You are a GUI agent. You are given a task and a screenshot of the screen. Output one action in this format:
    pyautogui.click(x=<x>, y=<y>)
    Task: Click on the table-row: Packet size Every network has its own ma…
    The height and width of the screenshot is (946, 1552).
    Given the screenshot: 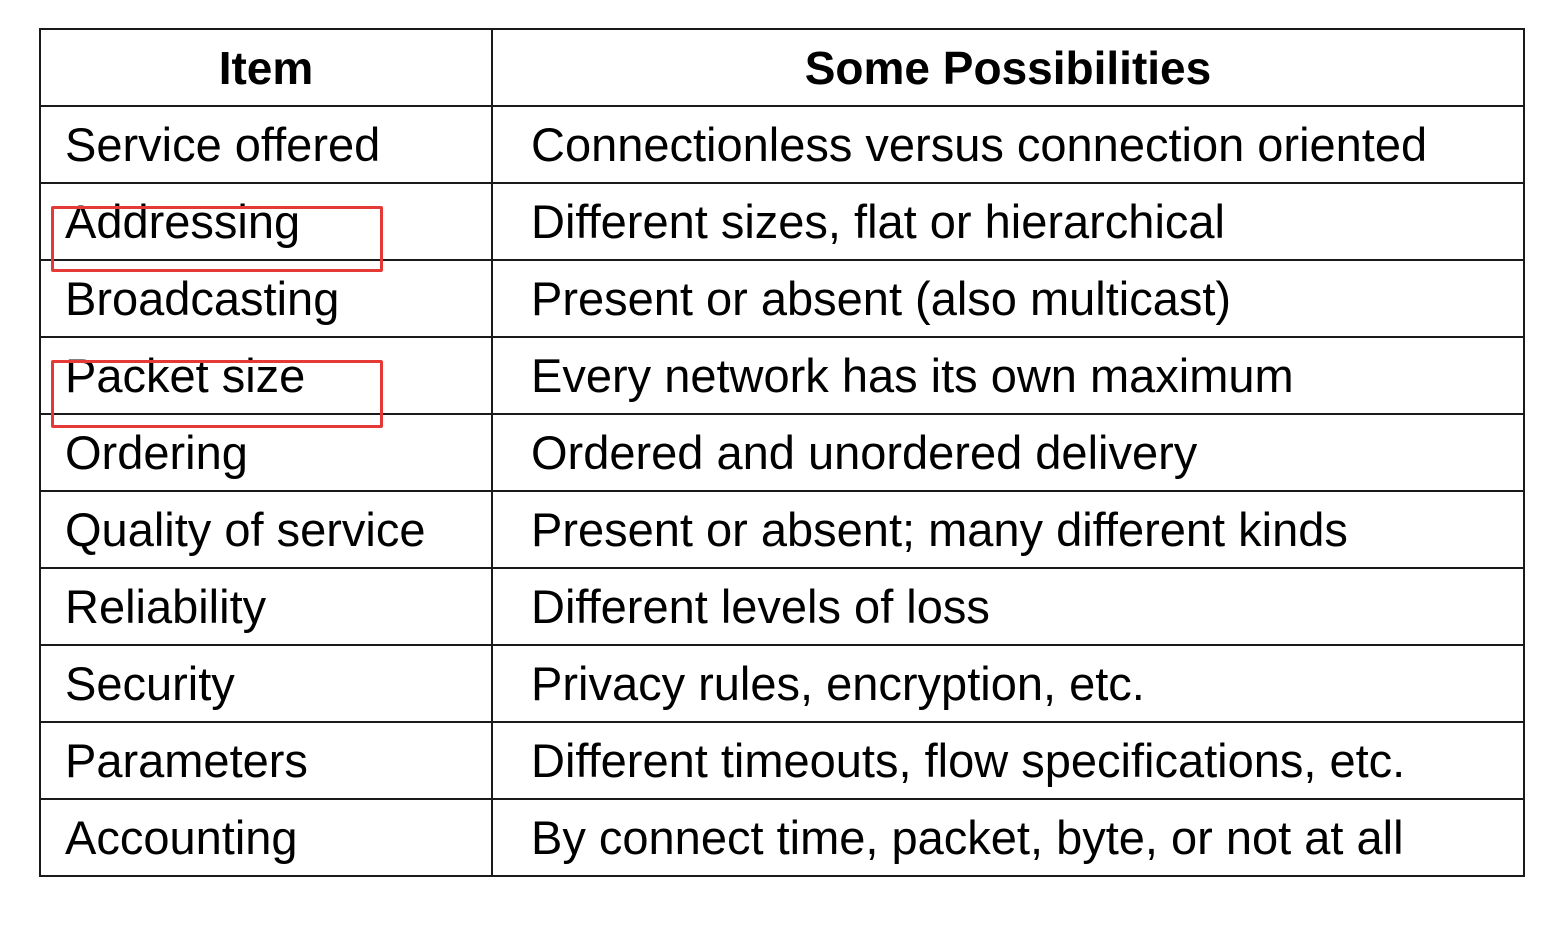 What is the action you would take?
    pyautogui.click(x=782, y=375)
    